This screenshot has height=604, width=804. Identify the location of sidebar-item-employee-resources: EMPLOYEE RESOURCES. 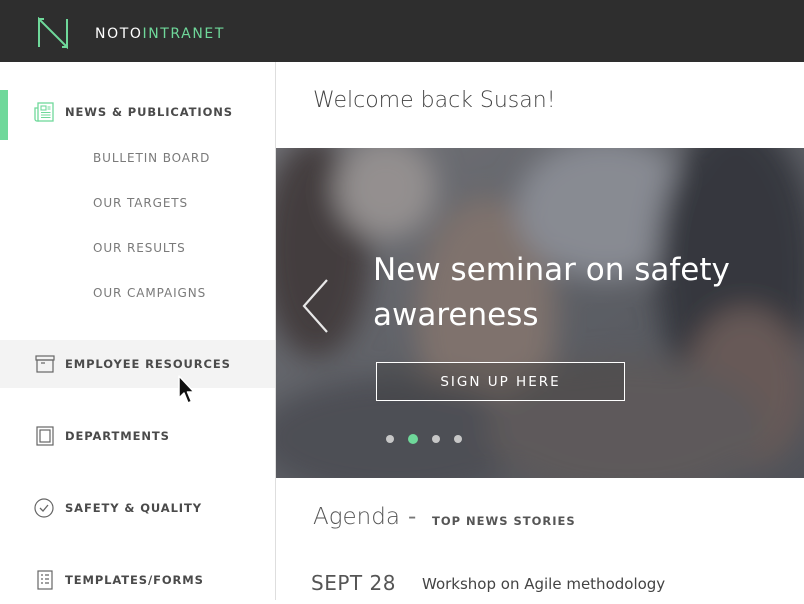
(137, 364).